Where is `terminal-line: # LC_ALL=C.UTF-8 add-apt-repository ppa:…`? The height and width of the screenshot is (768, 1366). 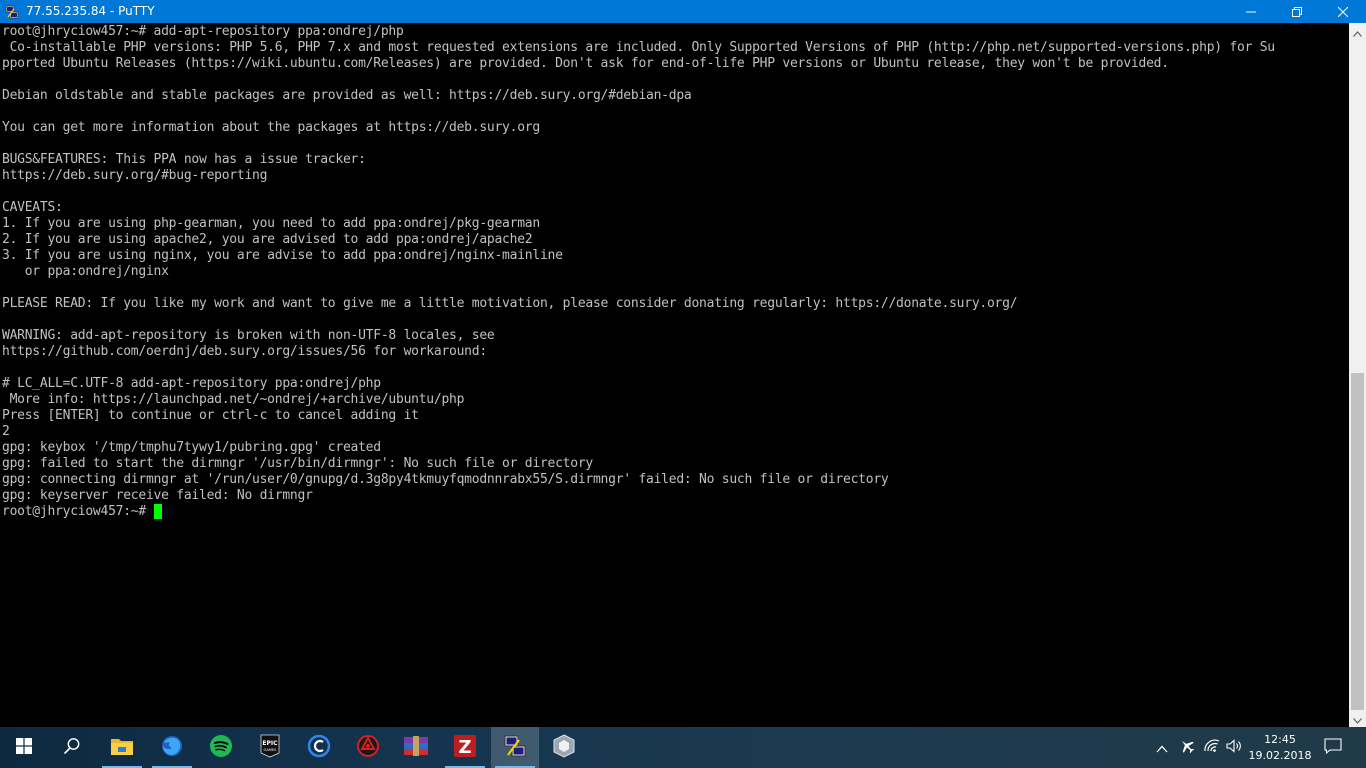
terminal-line: # LC_ALL=C.UTF-8 add-apt-repository ppa:… is located at coordinates (191, 383).